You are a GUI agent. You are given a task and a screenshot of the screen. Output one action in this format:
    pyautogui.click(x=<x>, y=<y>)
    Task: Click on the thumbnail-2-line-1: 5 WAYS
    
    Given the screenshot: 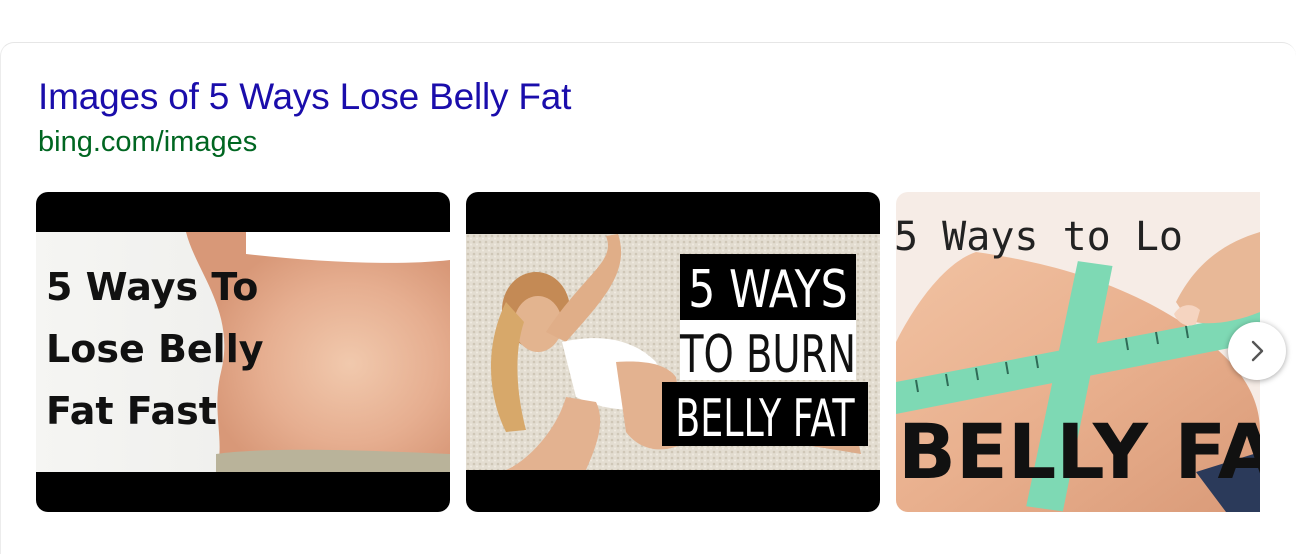 What is the action you would take?
    pyautogui.click(x=767, y=290)
    